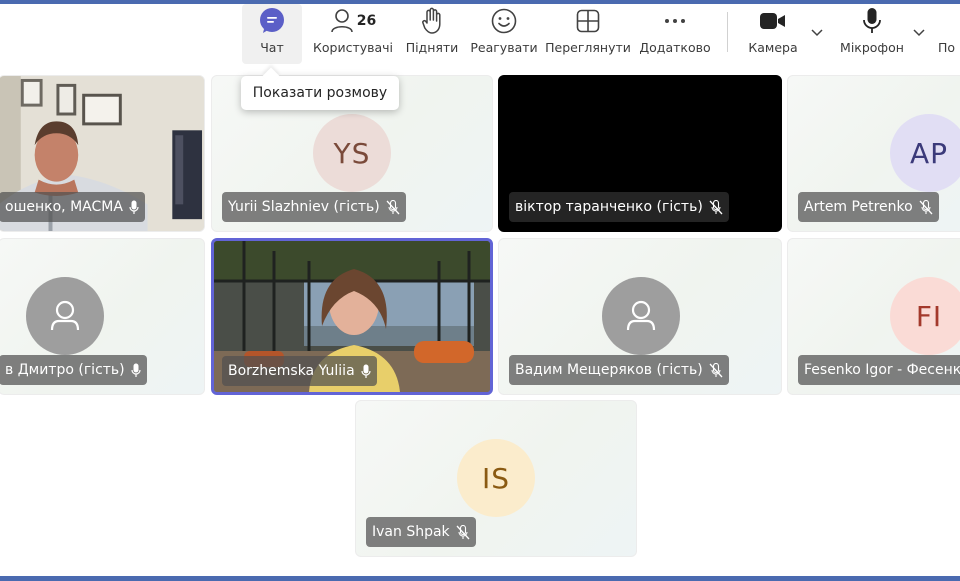  What do you see at coordinates (947, 47) in the screenshot?
I see `share-label: По` at bounding box center [947, 47].